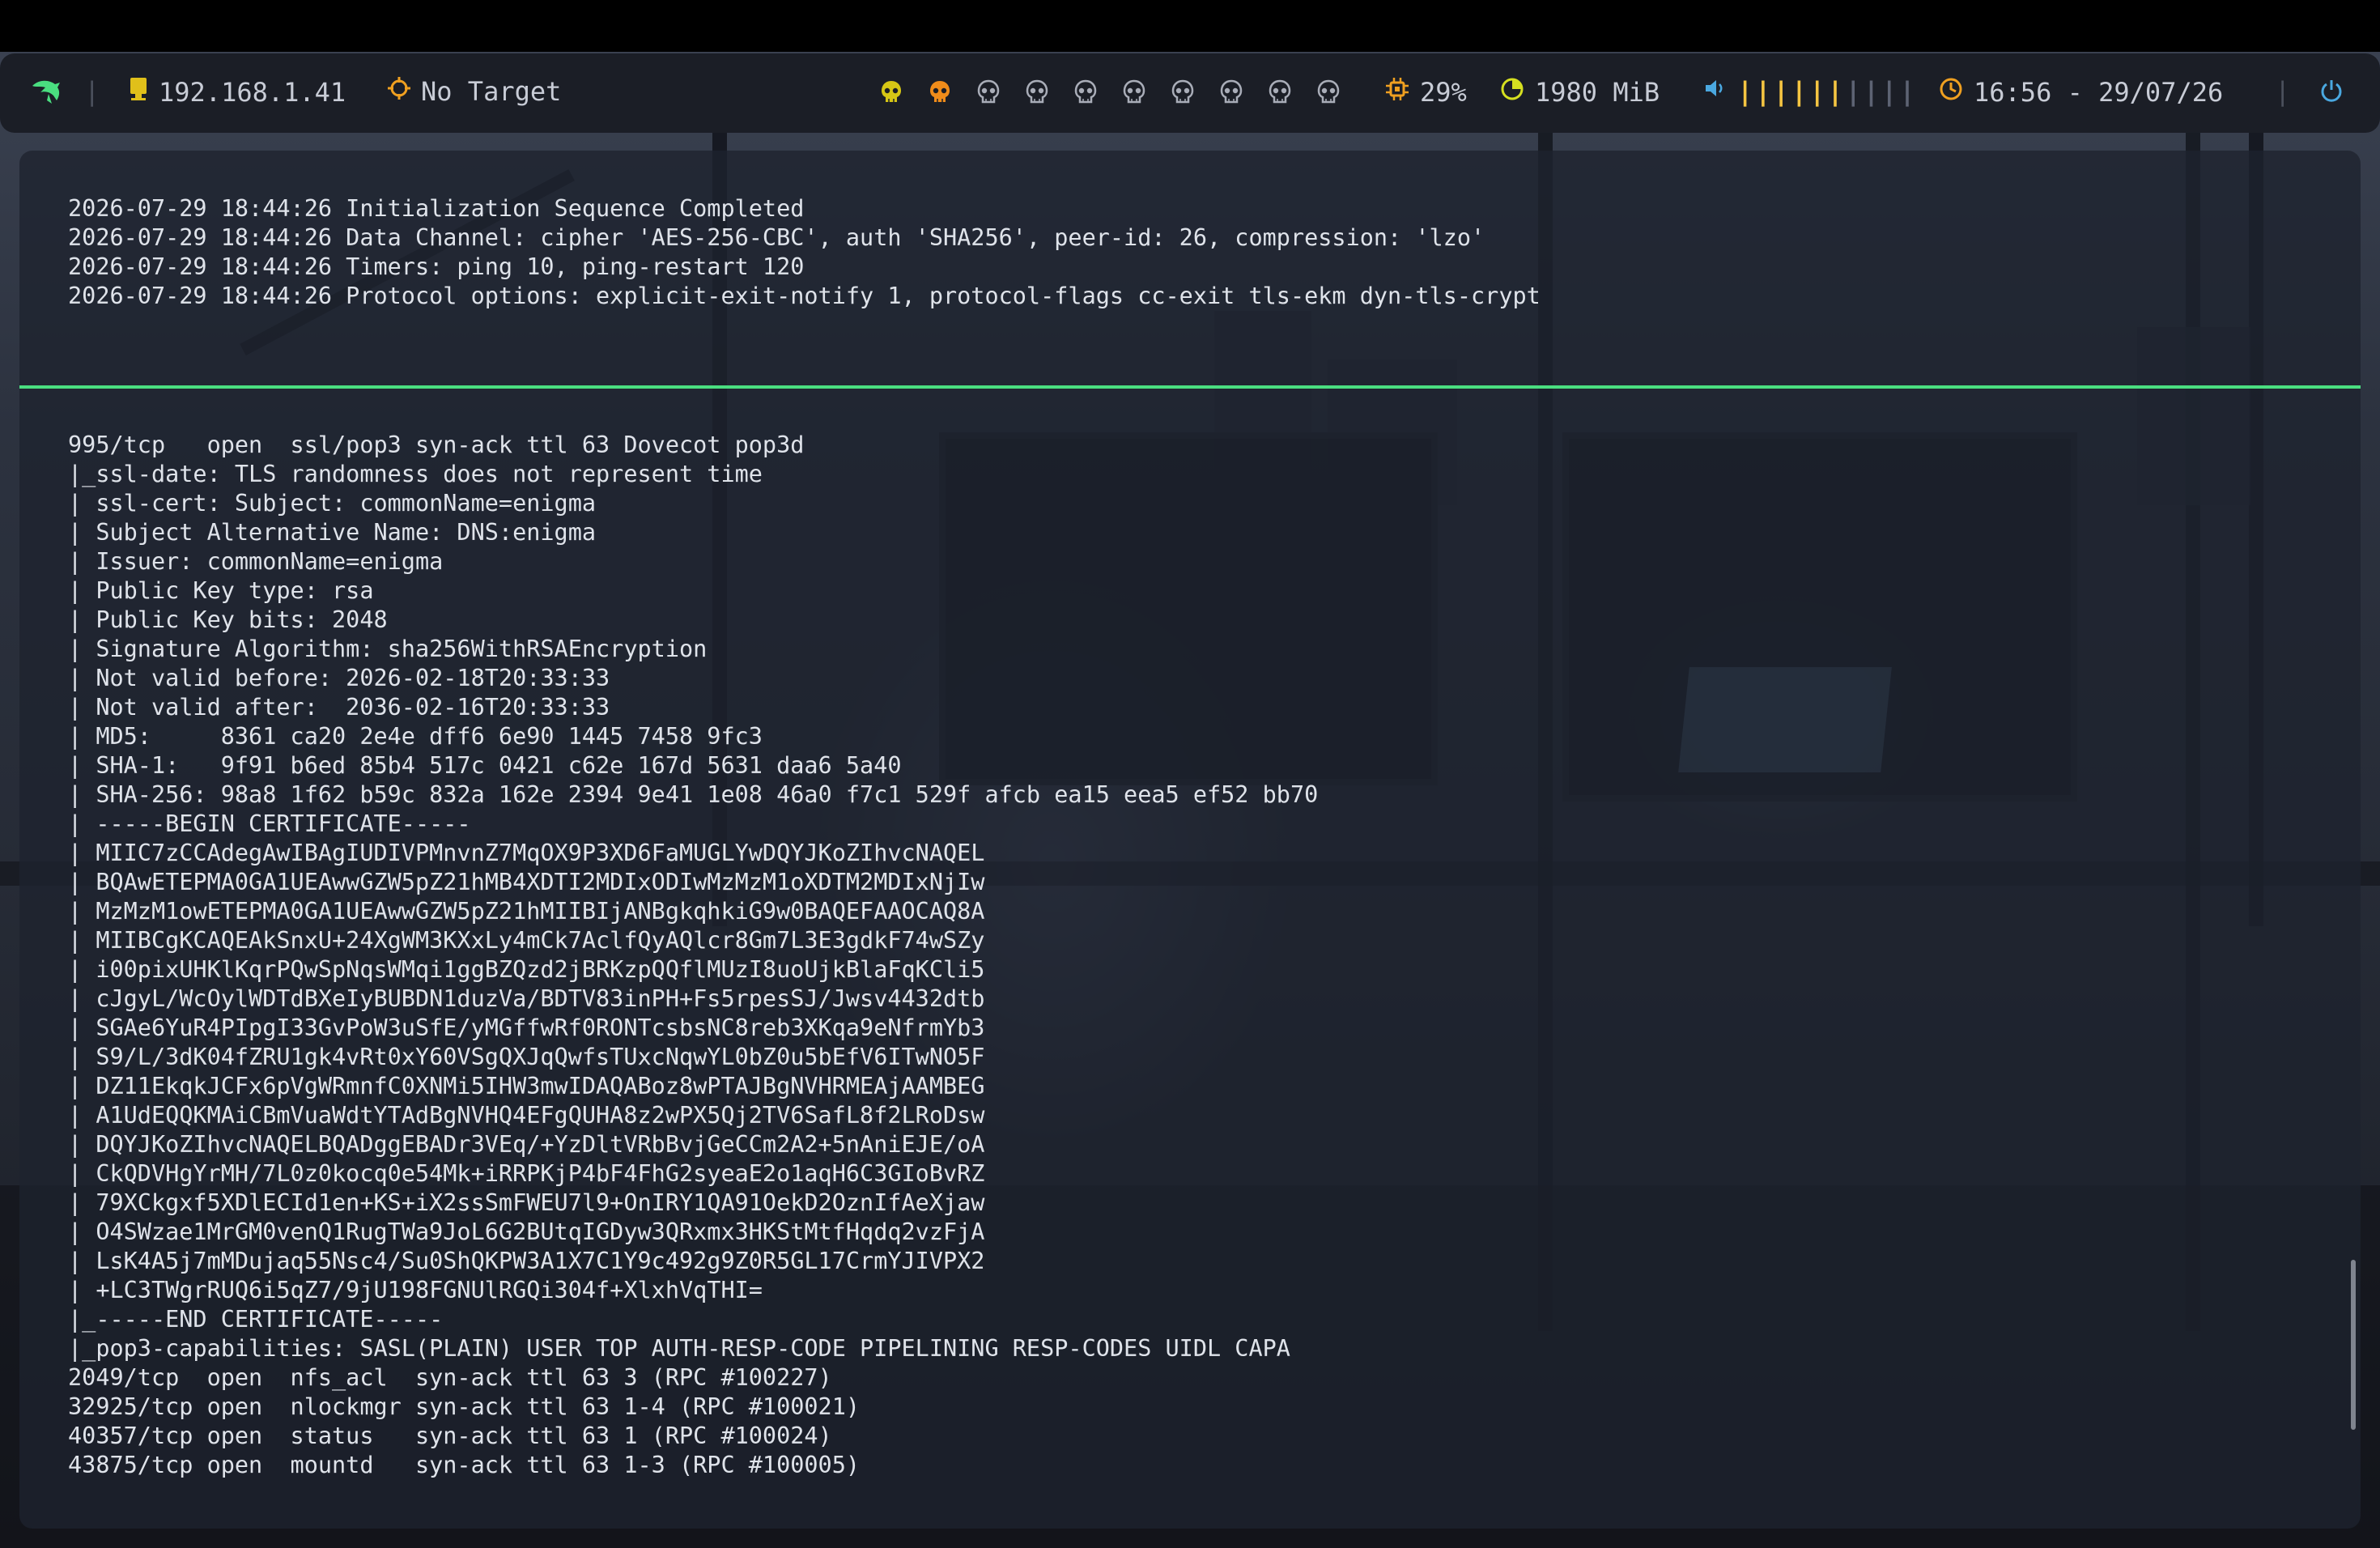 This screenshot has width=2380, height=1548. What do you see at coordinates (256, 561) in the screenshot?
I see `terminal-line: | Issuer: commonName=enigma` at bounding box center [256, 561].